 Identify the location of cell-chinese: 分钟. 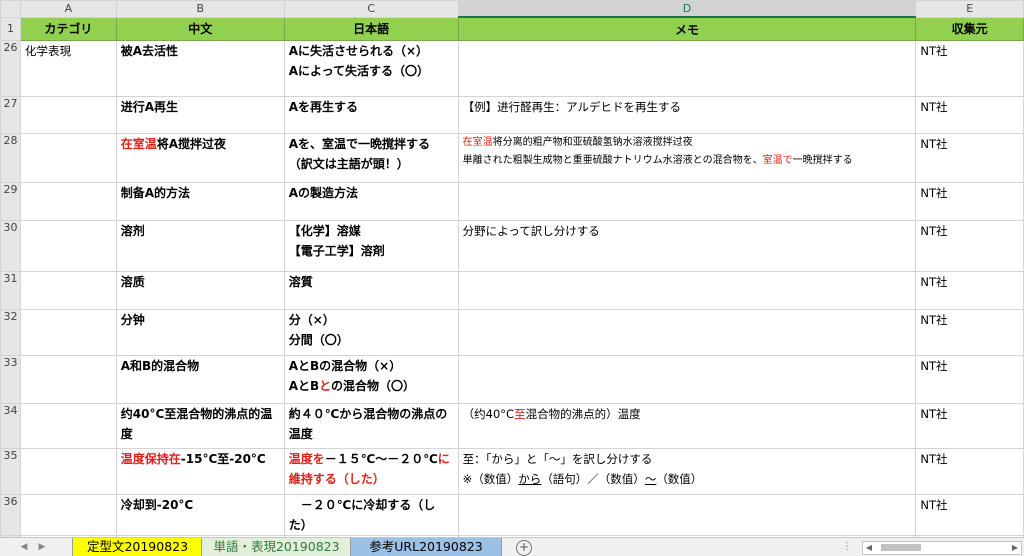
(200, 332).